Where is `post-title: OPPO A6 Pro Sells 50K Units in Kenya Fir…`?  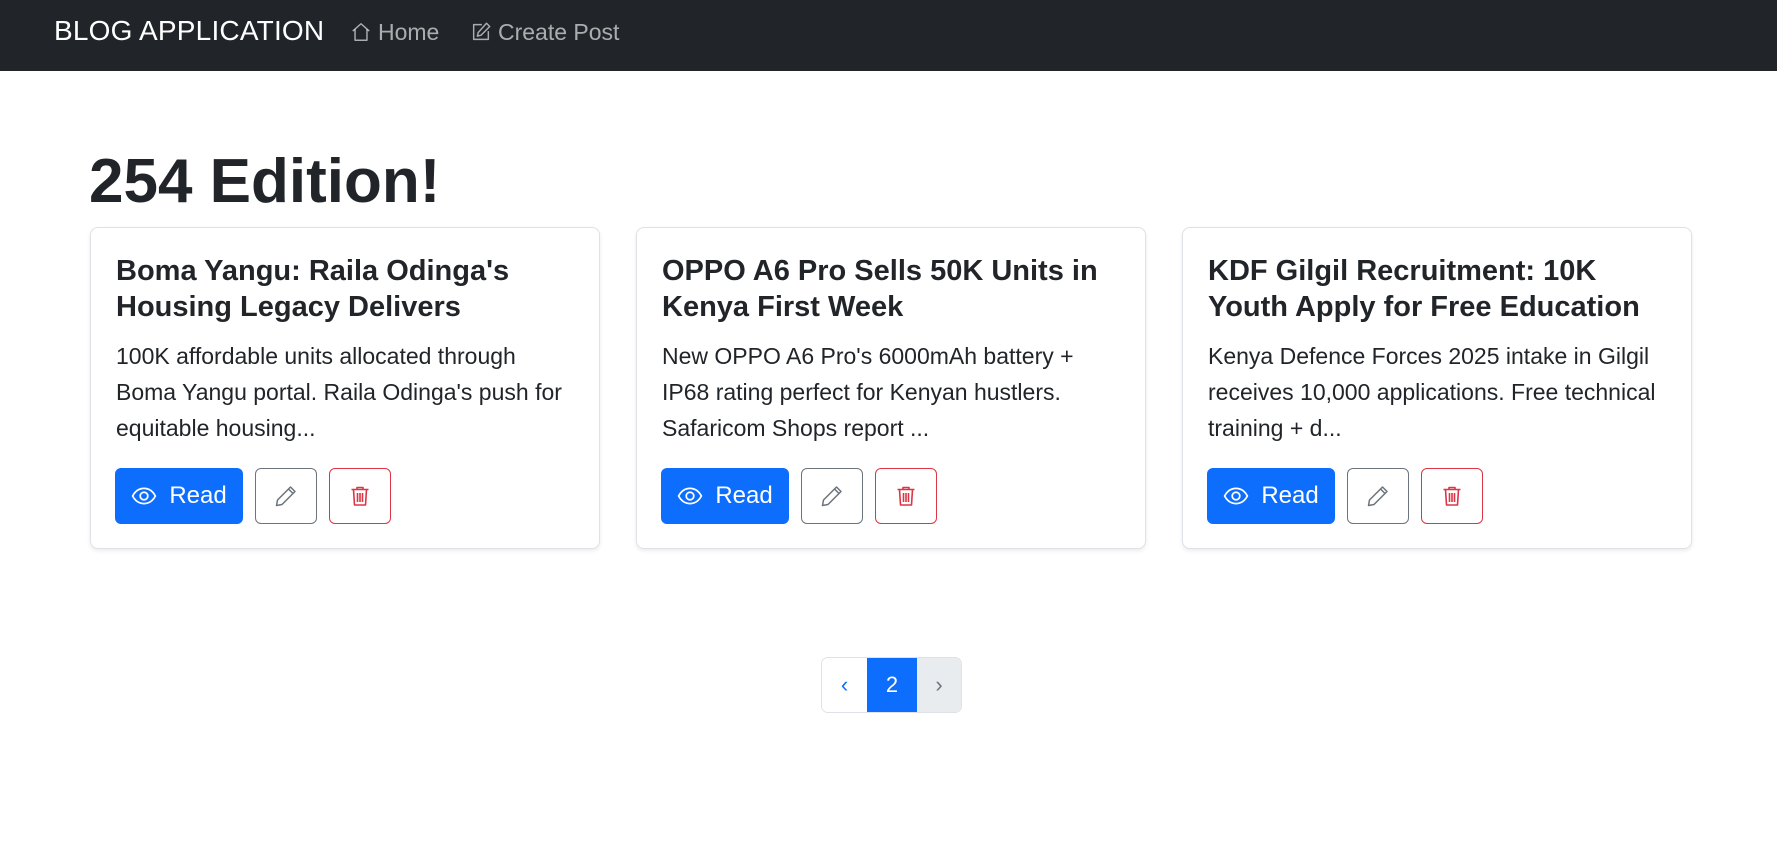
post-title: OPPO A6 Pro Sells 50K Units in Kenya Fir… is located at coordinates (880, 289).